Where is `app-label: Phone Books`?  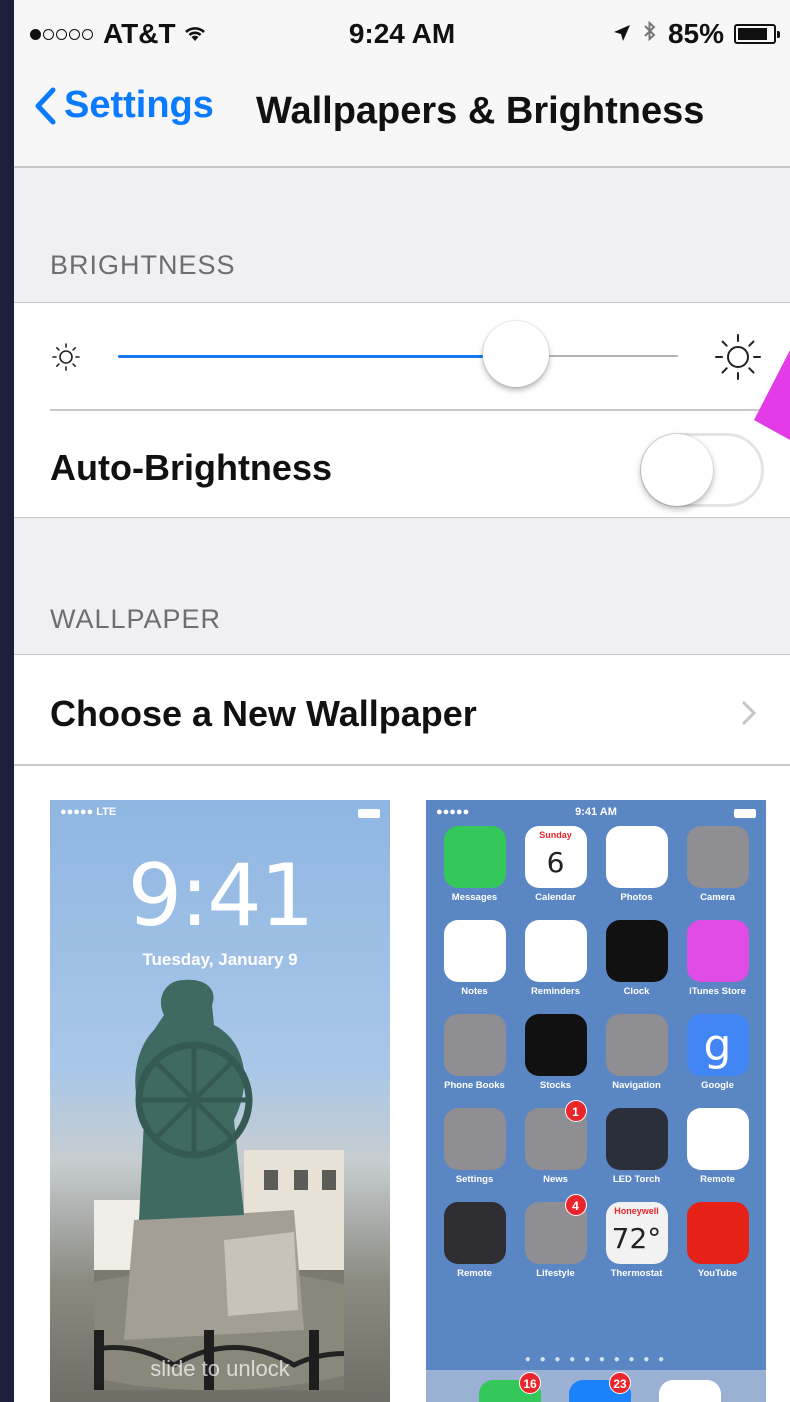 app-label: Phone Books is located at coordinates (474, 1085).